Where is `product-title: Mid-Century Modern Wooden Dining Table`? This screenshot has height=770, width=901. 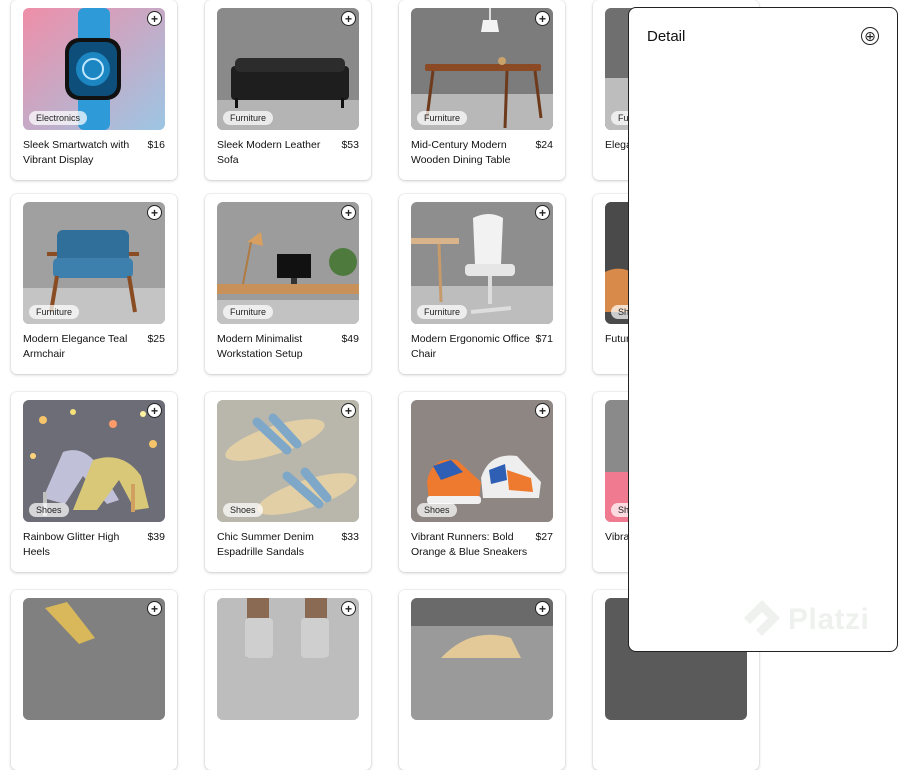
product-title: Mid-Century Modern Wooden Dining Table is located at coordinates (461, 152).